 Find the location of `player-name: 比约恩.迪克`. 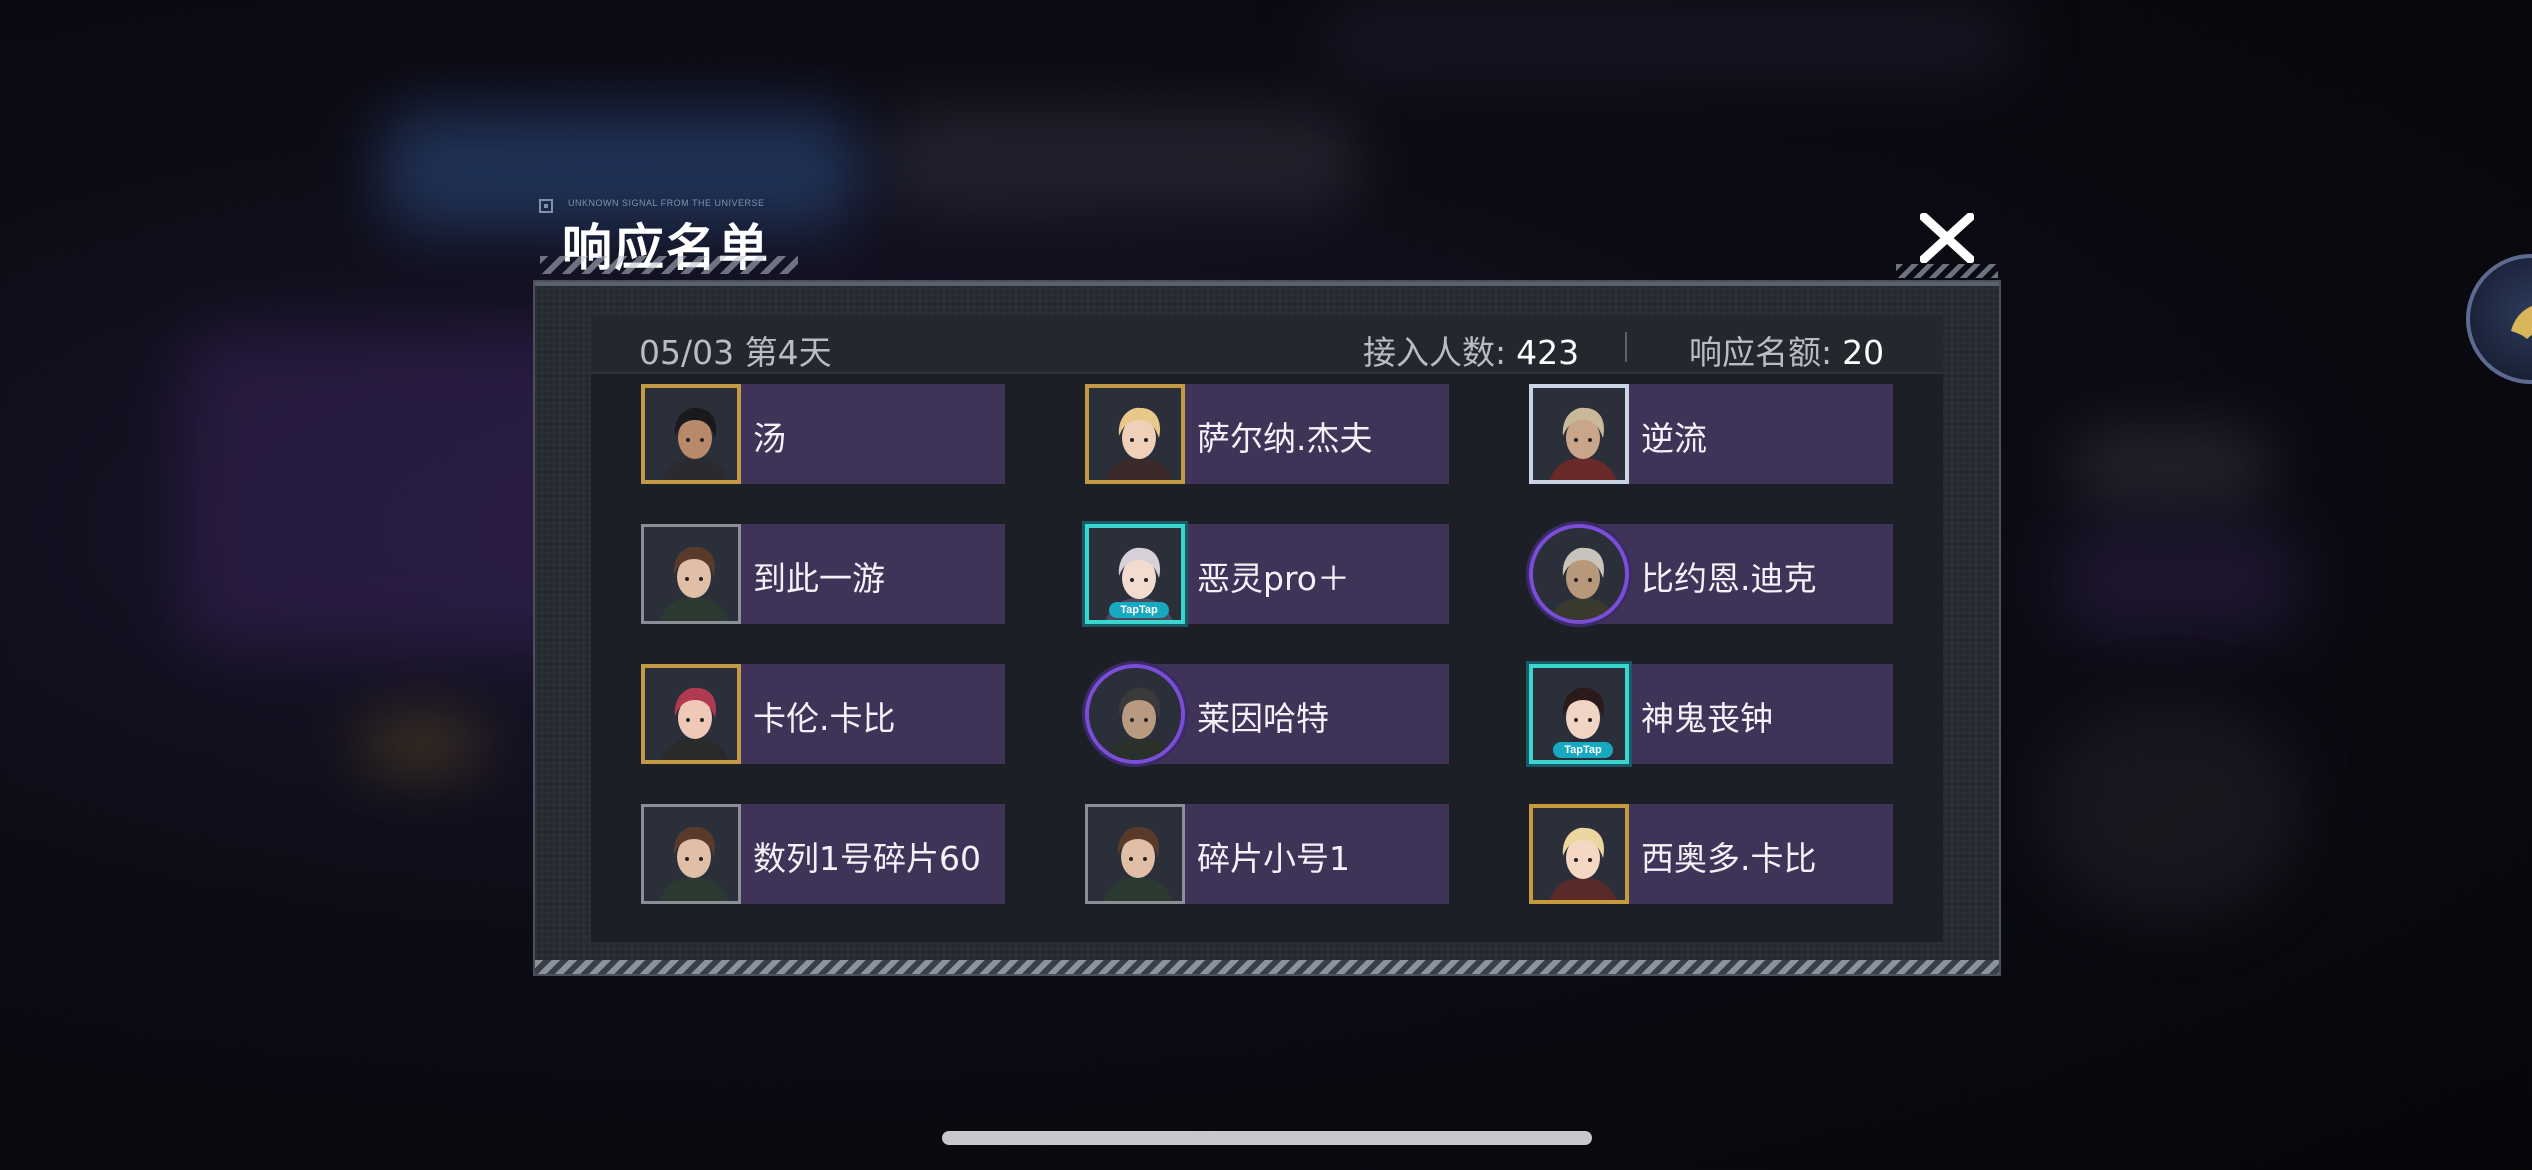

player-name: 比约恩.迪克 is located at coordinates (1729, 578).